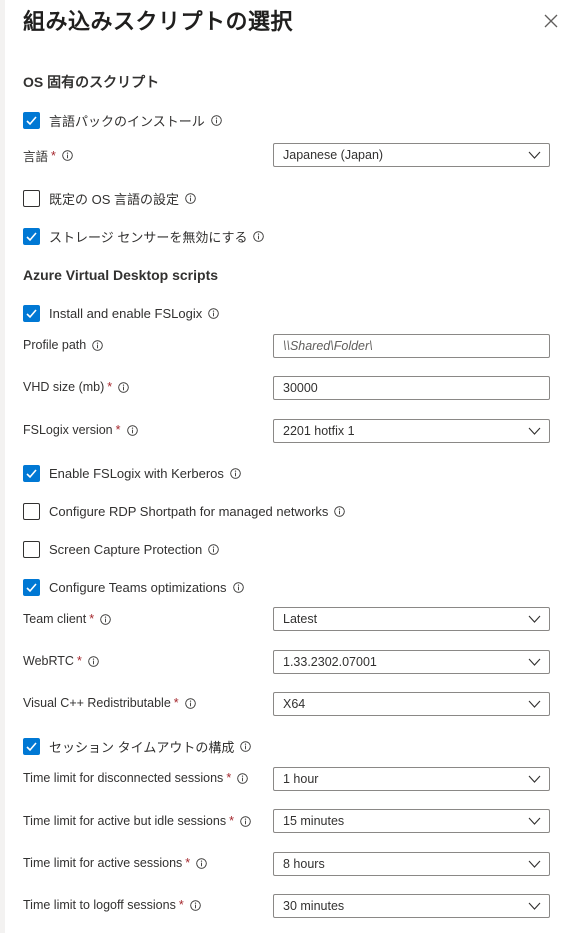 The width and height of the screenshot is (571, 933). I want to click on active-label-text: Time limit for active sessions, so click(103, 863).